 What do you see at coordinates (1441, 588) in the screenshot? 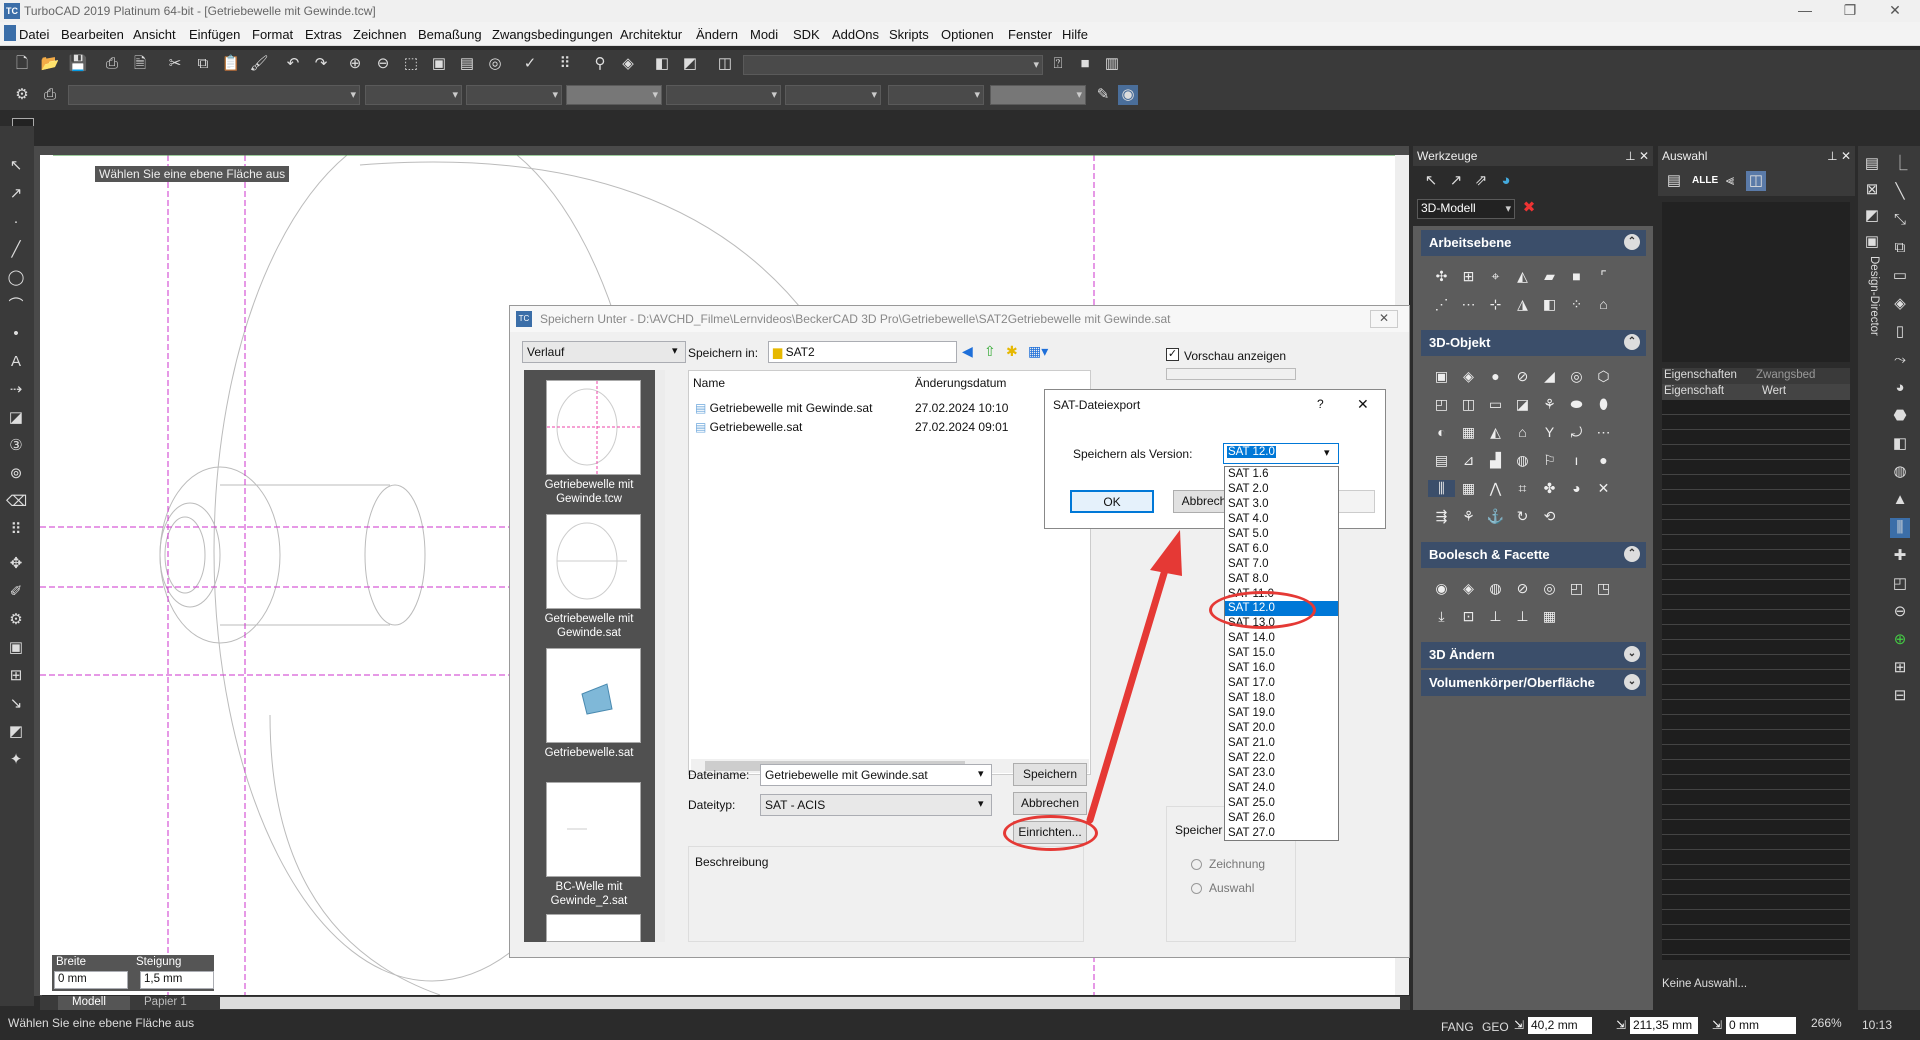
I see `bool-icon: ◉` at bounding box center [1441, 588].